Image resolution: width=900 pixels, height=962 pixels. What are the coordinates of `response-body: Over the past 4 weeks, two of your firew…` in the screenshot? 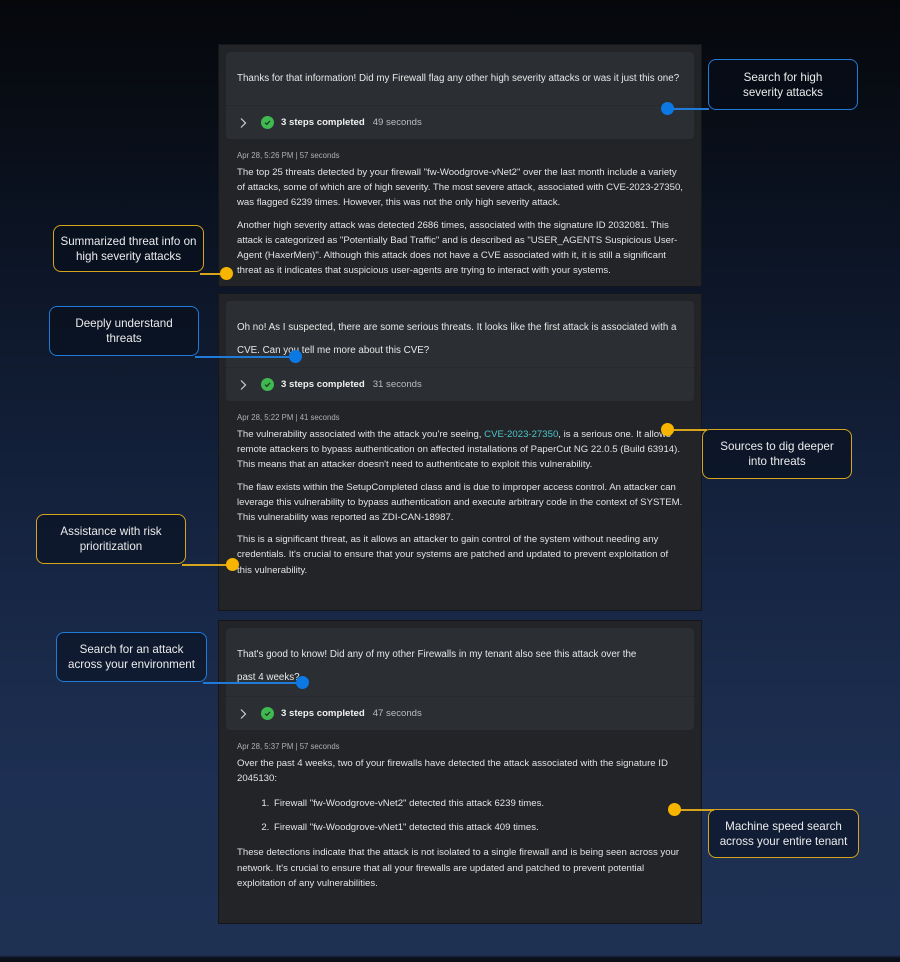 It's located at (460, 823).